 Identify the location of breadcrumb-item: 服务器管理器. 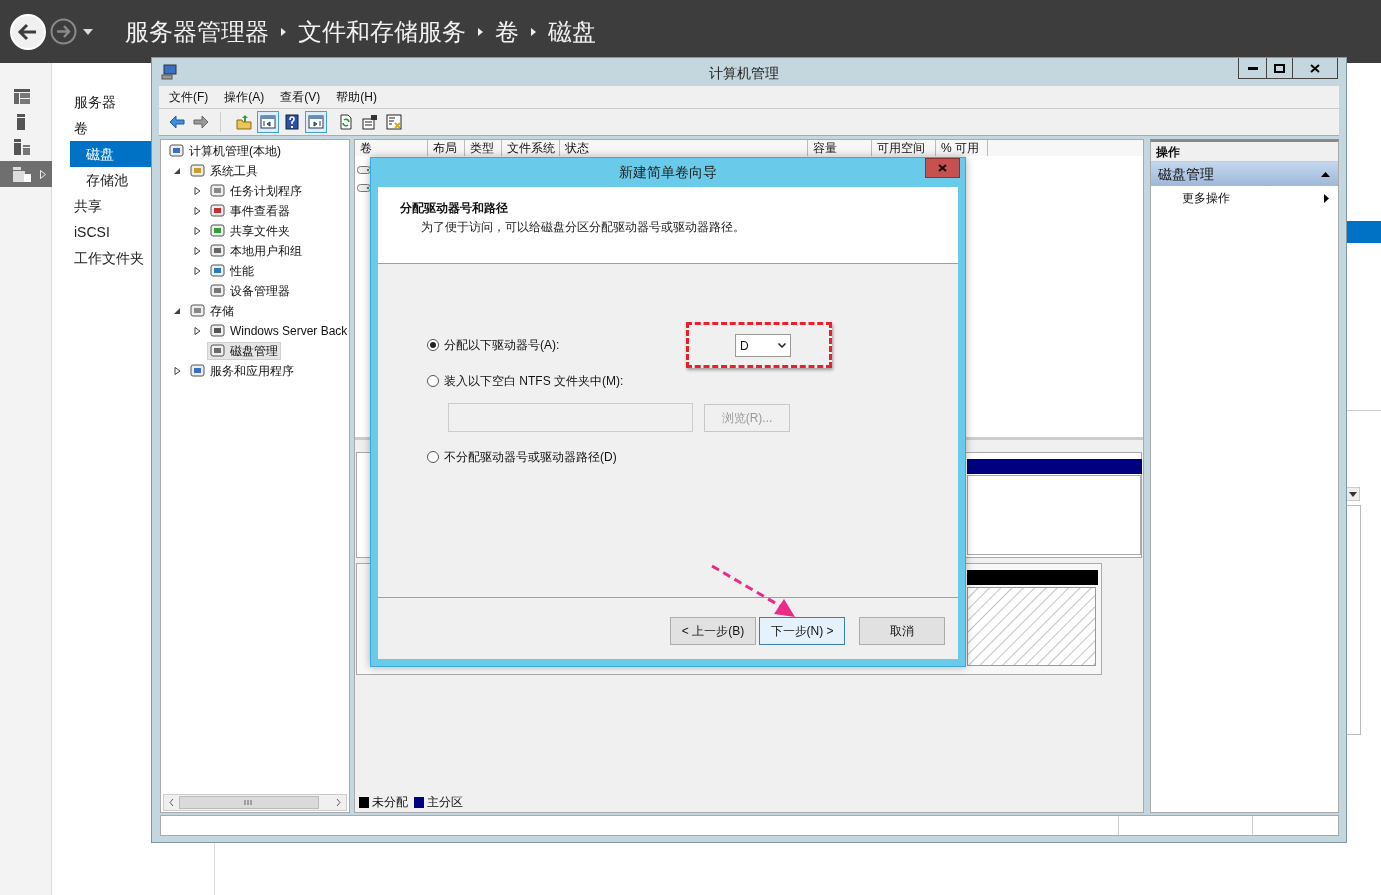
(197, 31).